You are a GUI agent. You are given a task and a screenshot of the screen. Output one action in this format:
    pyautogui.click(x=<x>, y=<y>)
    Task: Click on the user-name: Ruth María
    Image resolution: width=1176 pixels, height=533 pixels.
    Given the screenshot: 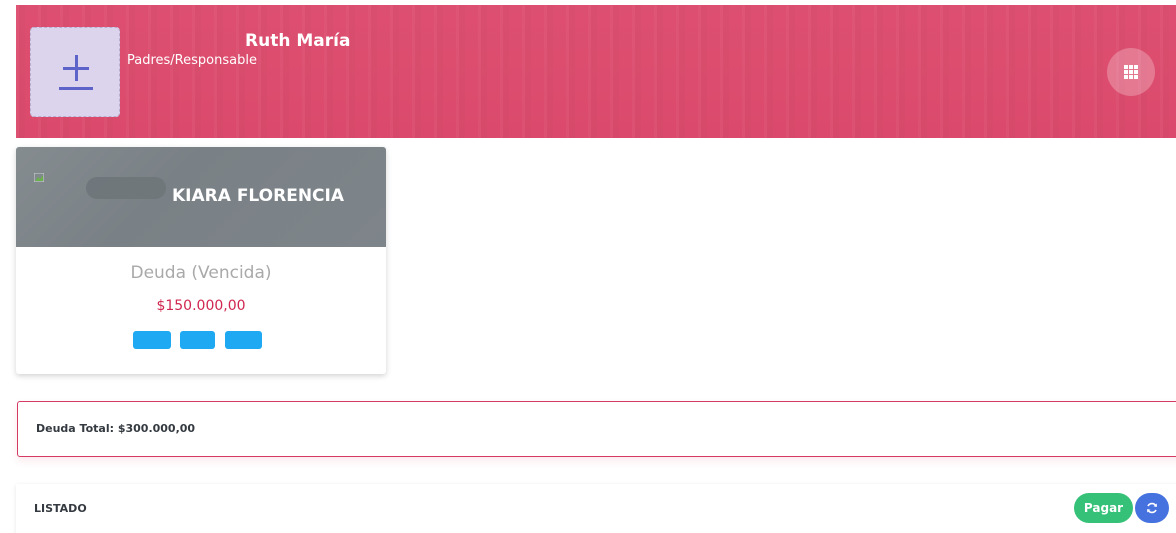 What is the action you would take?
    pyautogui.click(x=298, y=41)
    